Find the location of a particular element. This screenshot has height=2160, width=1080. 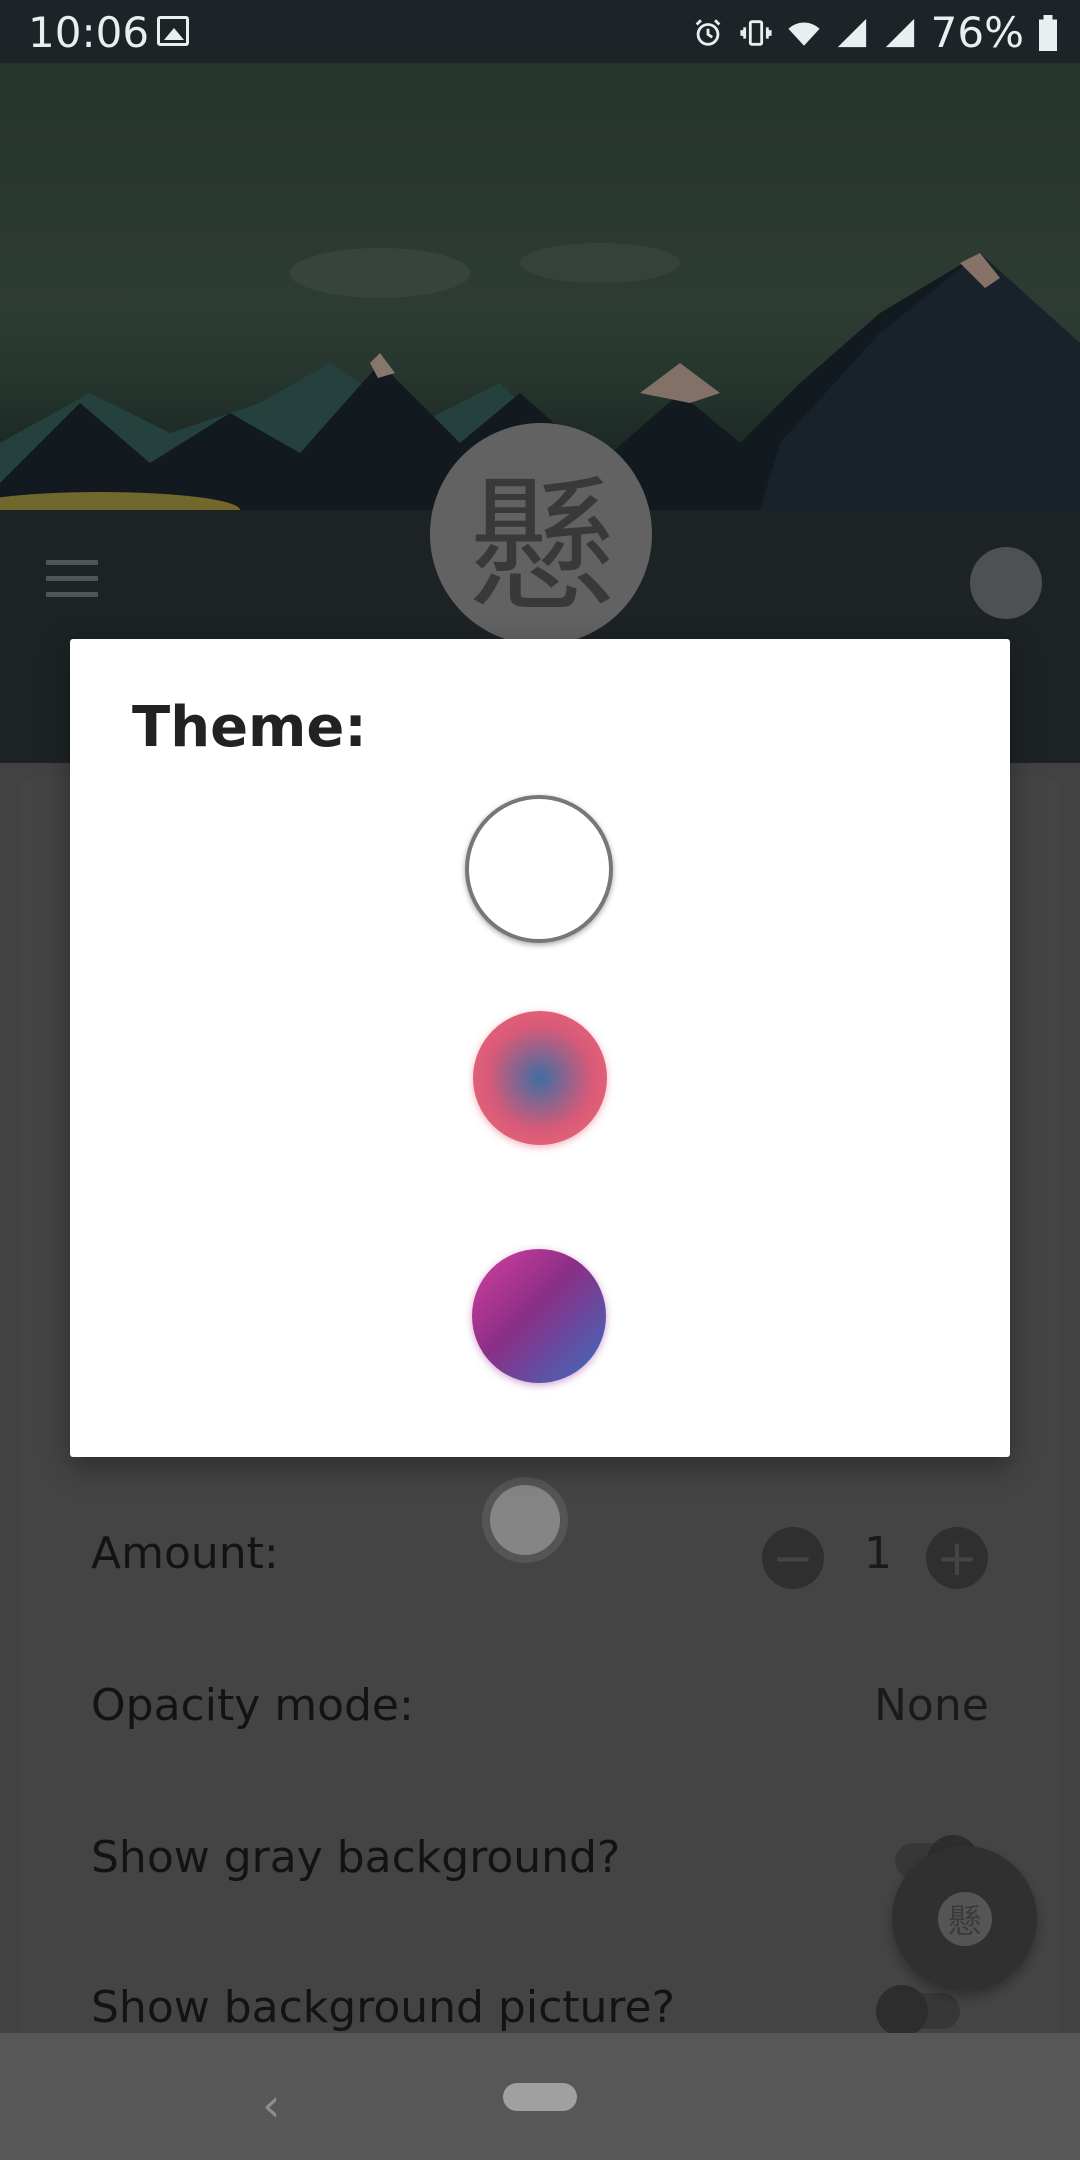

image-notification-icon is located at coordinates (173, 31).